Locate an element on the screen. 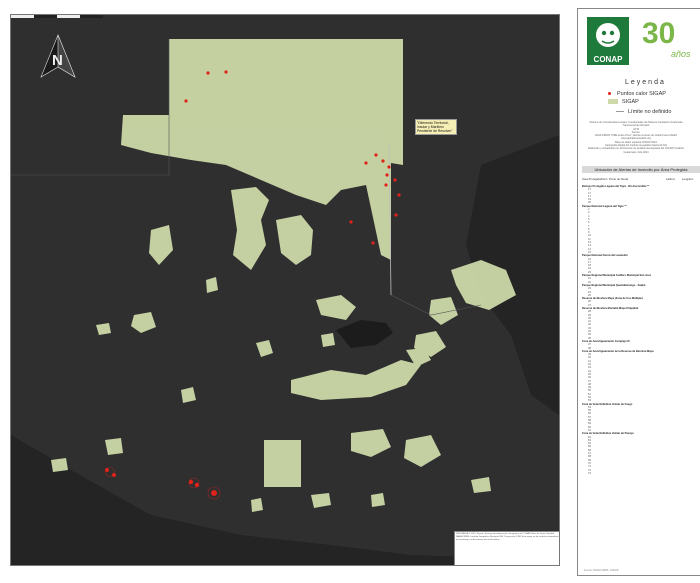 The image size is (700, 583). column-header: Latitud is located at coordinates (670, 179).